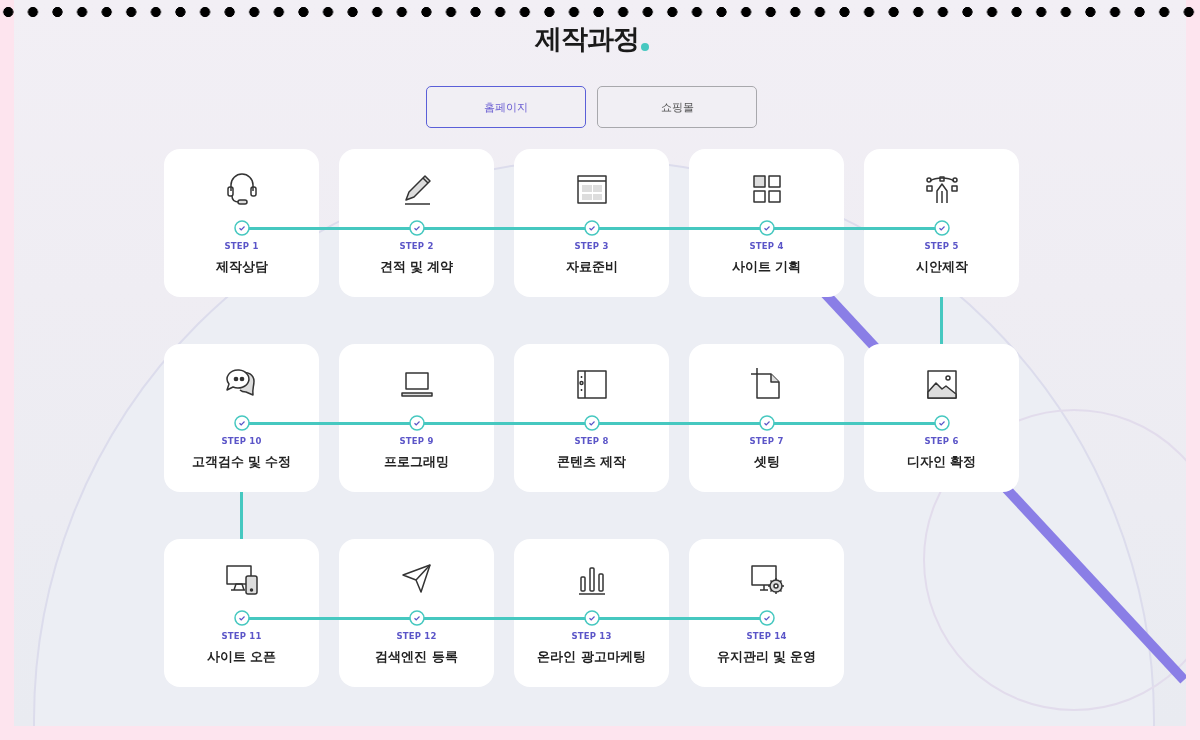 This screenshot has width=1200, height=740. What do you see at coordinates (416, 657) in the screenshot?
I see `step-title: 검색엔진 등록` at bounding box center [416, 657].